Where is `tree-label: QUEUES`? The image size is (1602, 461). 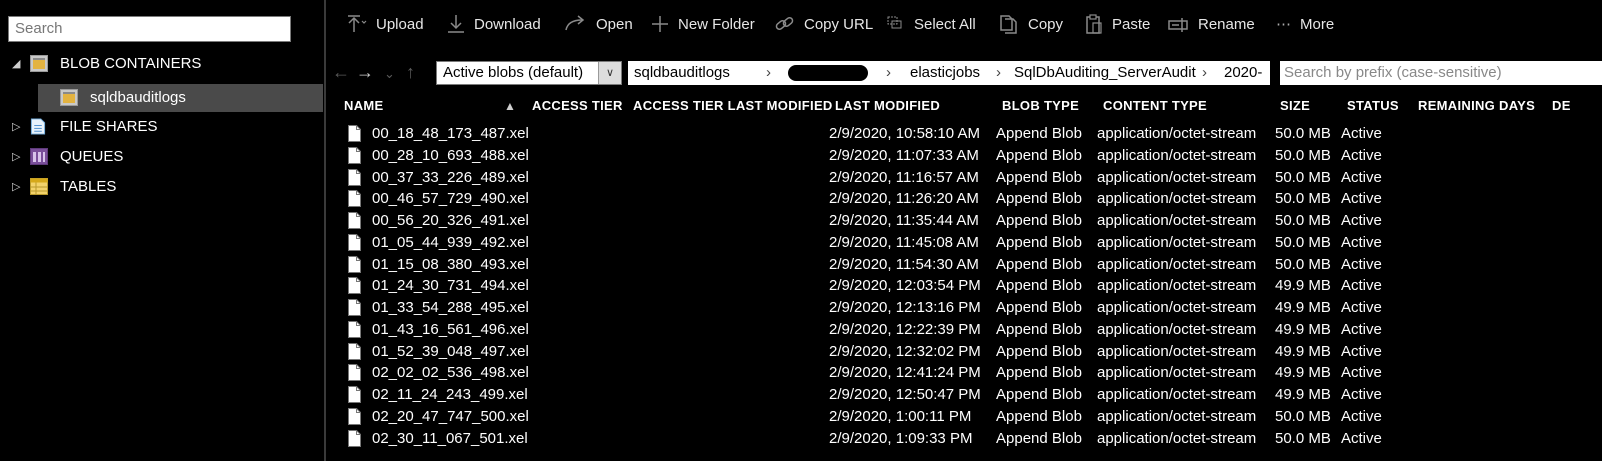
tree-label: QUEUES is located at coordinates (92, 156).